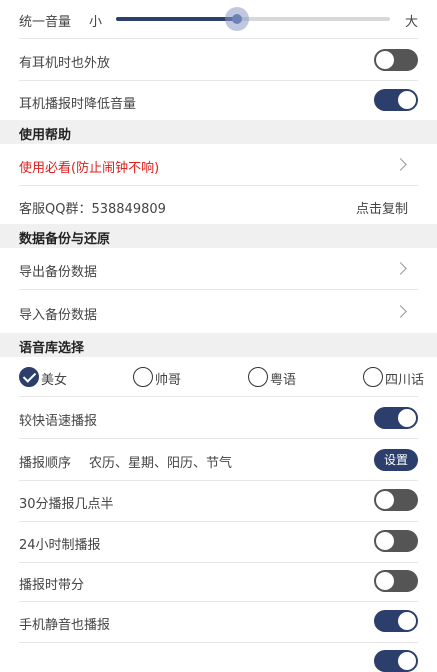 This screenshot has height=672, width=437. I want to click on section-voice: 语音库选择, so click(218, 345).